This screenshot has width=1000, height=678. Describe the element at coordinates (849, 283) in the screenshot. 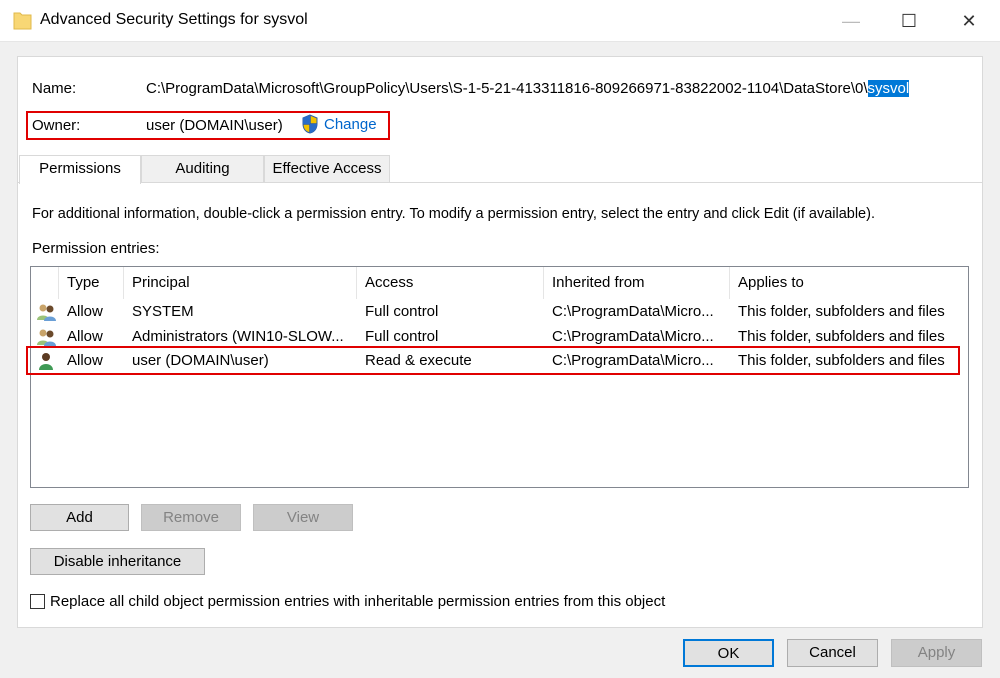

I see `column-header-applies-to: Applies to` at that location.